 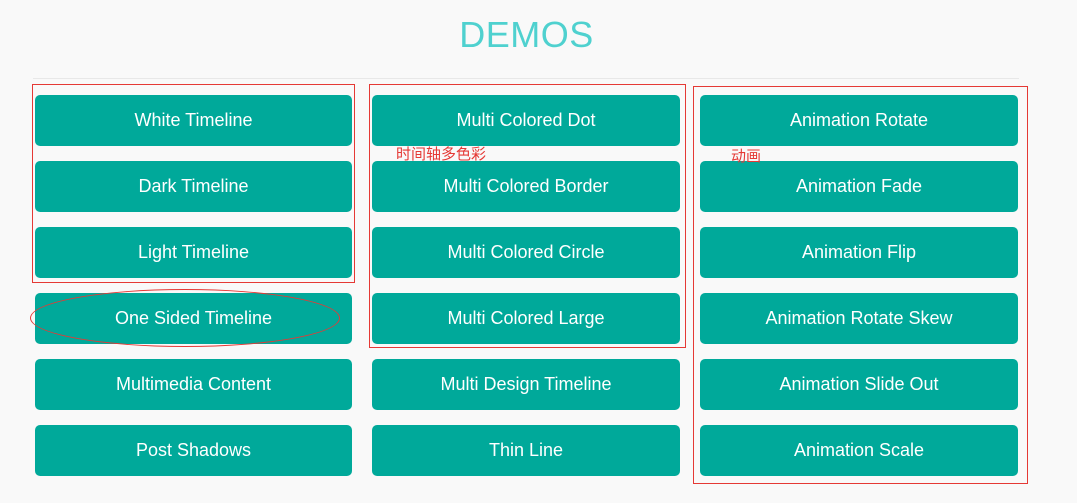 I want to click on demo-button-post-shadows: Post Shadows, so click(x=193, y=450).